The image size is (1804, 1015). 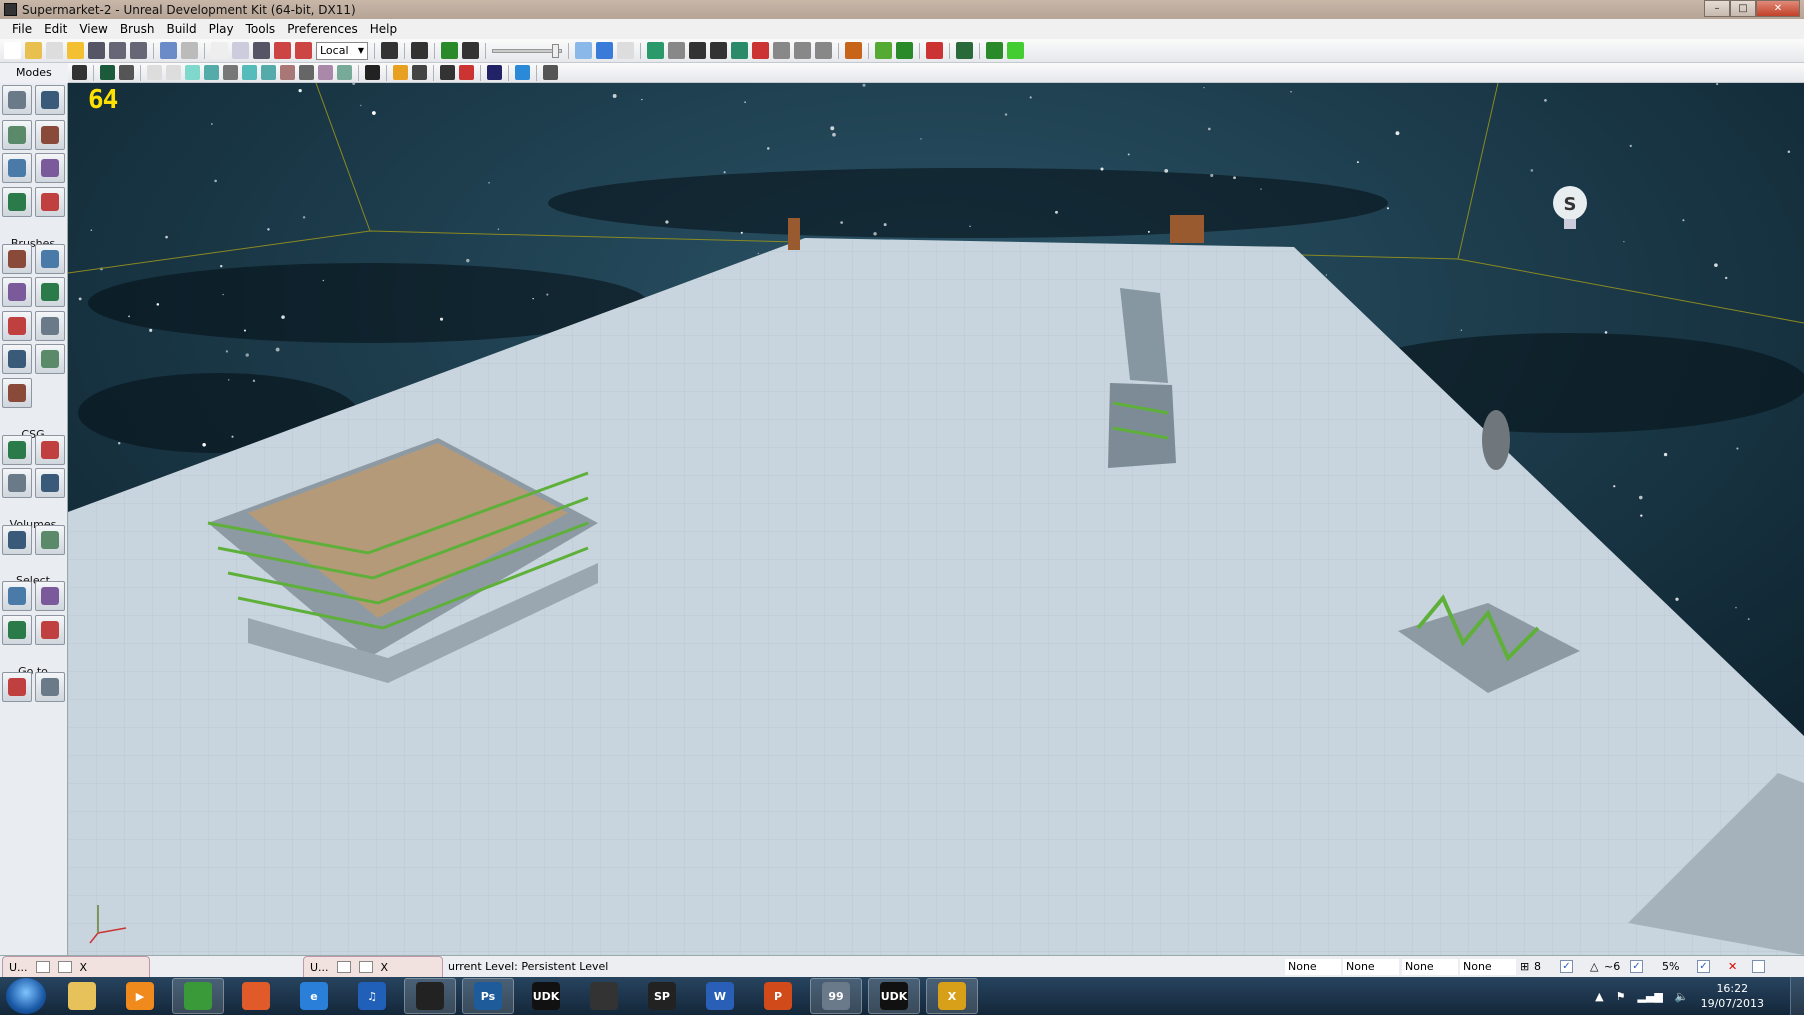 What do you see at coordinates (1682, 996) in the screenshot?
I see `volume-icon: 🔈` at bounding box center [1682, 996].